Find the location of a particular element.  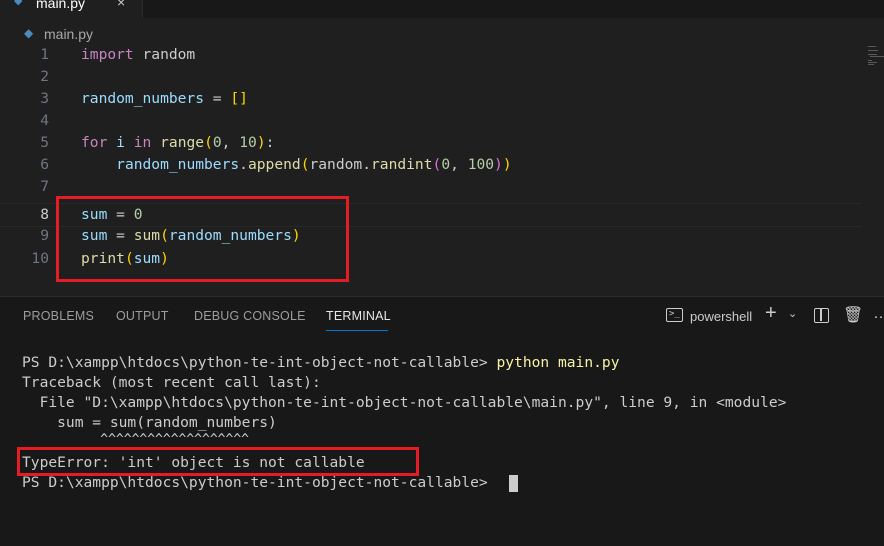

split-terminal-icon is located at coordinates (821, 315).